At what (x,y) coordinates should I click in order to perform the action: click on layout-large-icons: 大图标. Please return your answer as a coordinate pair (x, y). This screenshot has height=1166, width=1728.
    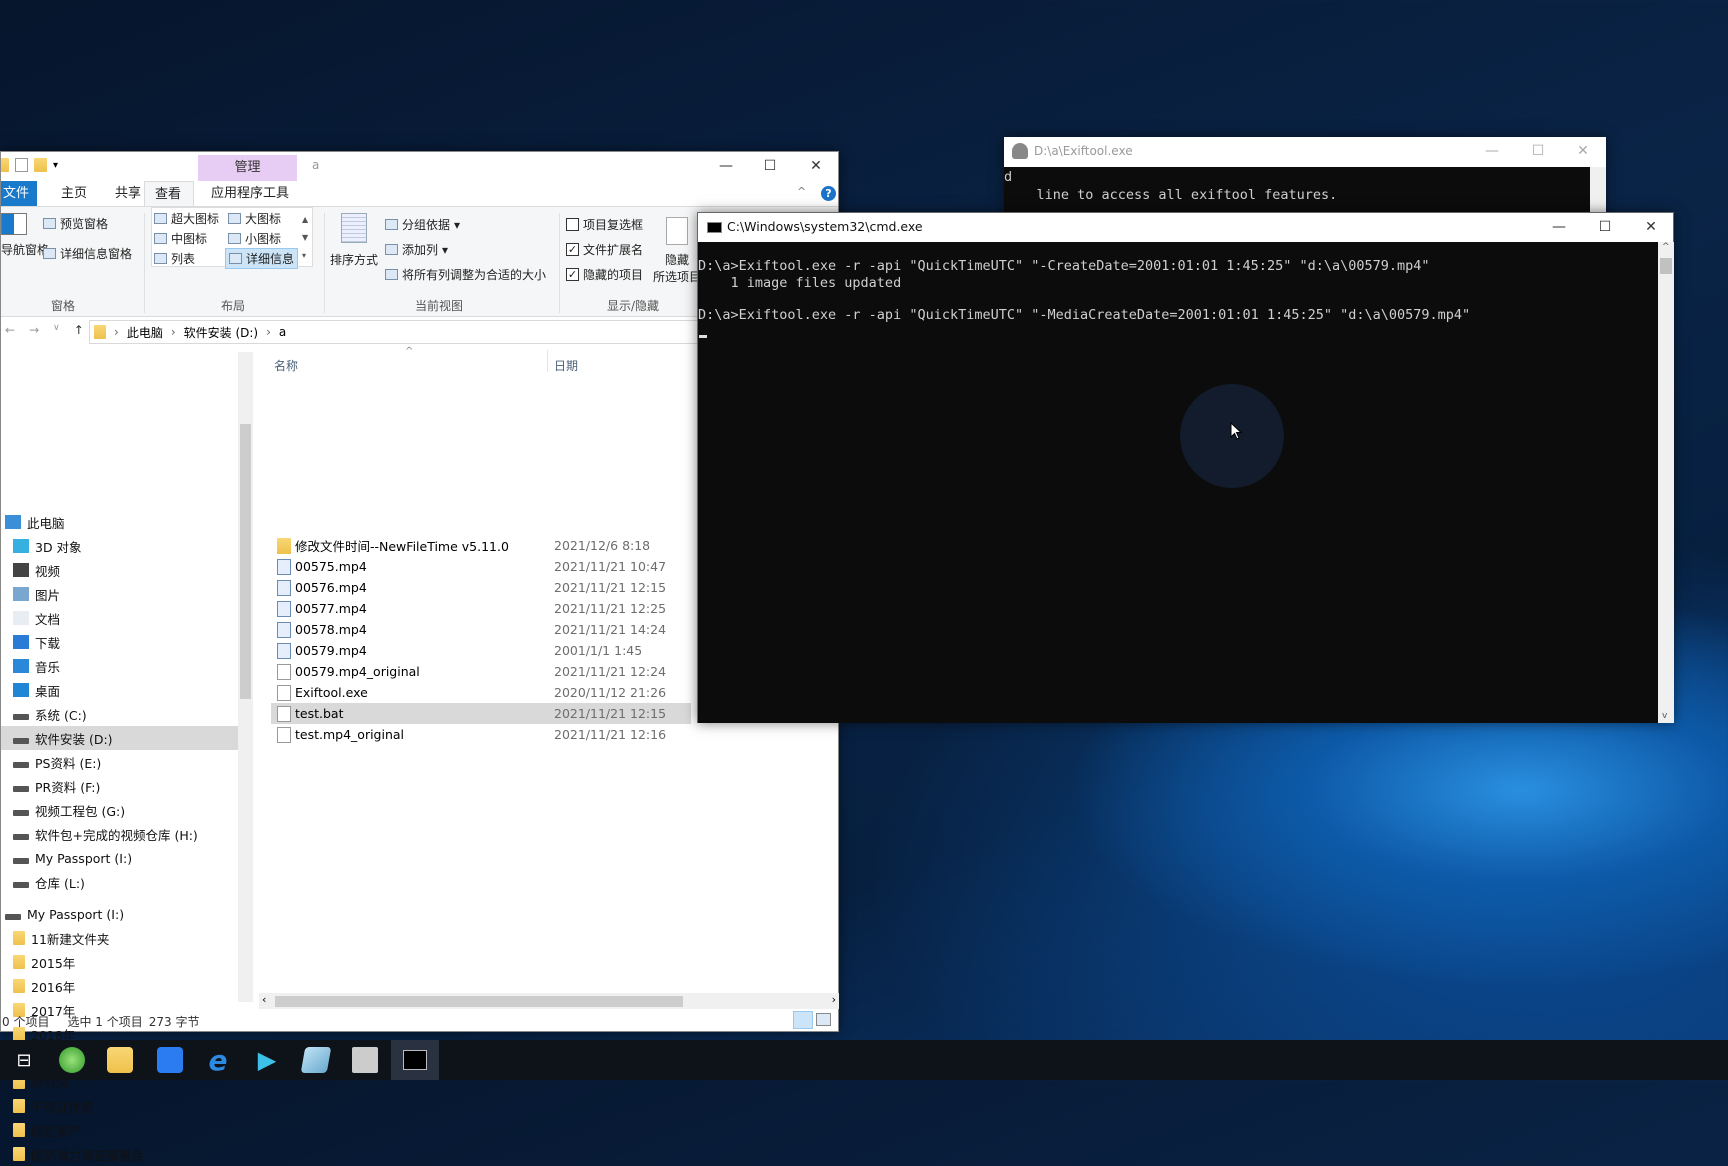
    Looking at the image, I should click on (254, 218).